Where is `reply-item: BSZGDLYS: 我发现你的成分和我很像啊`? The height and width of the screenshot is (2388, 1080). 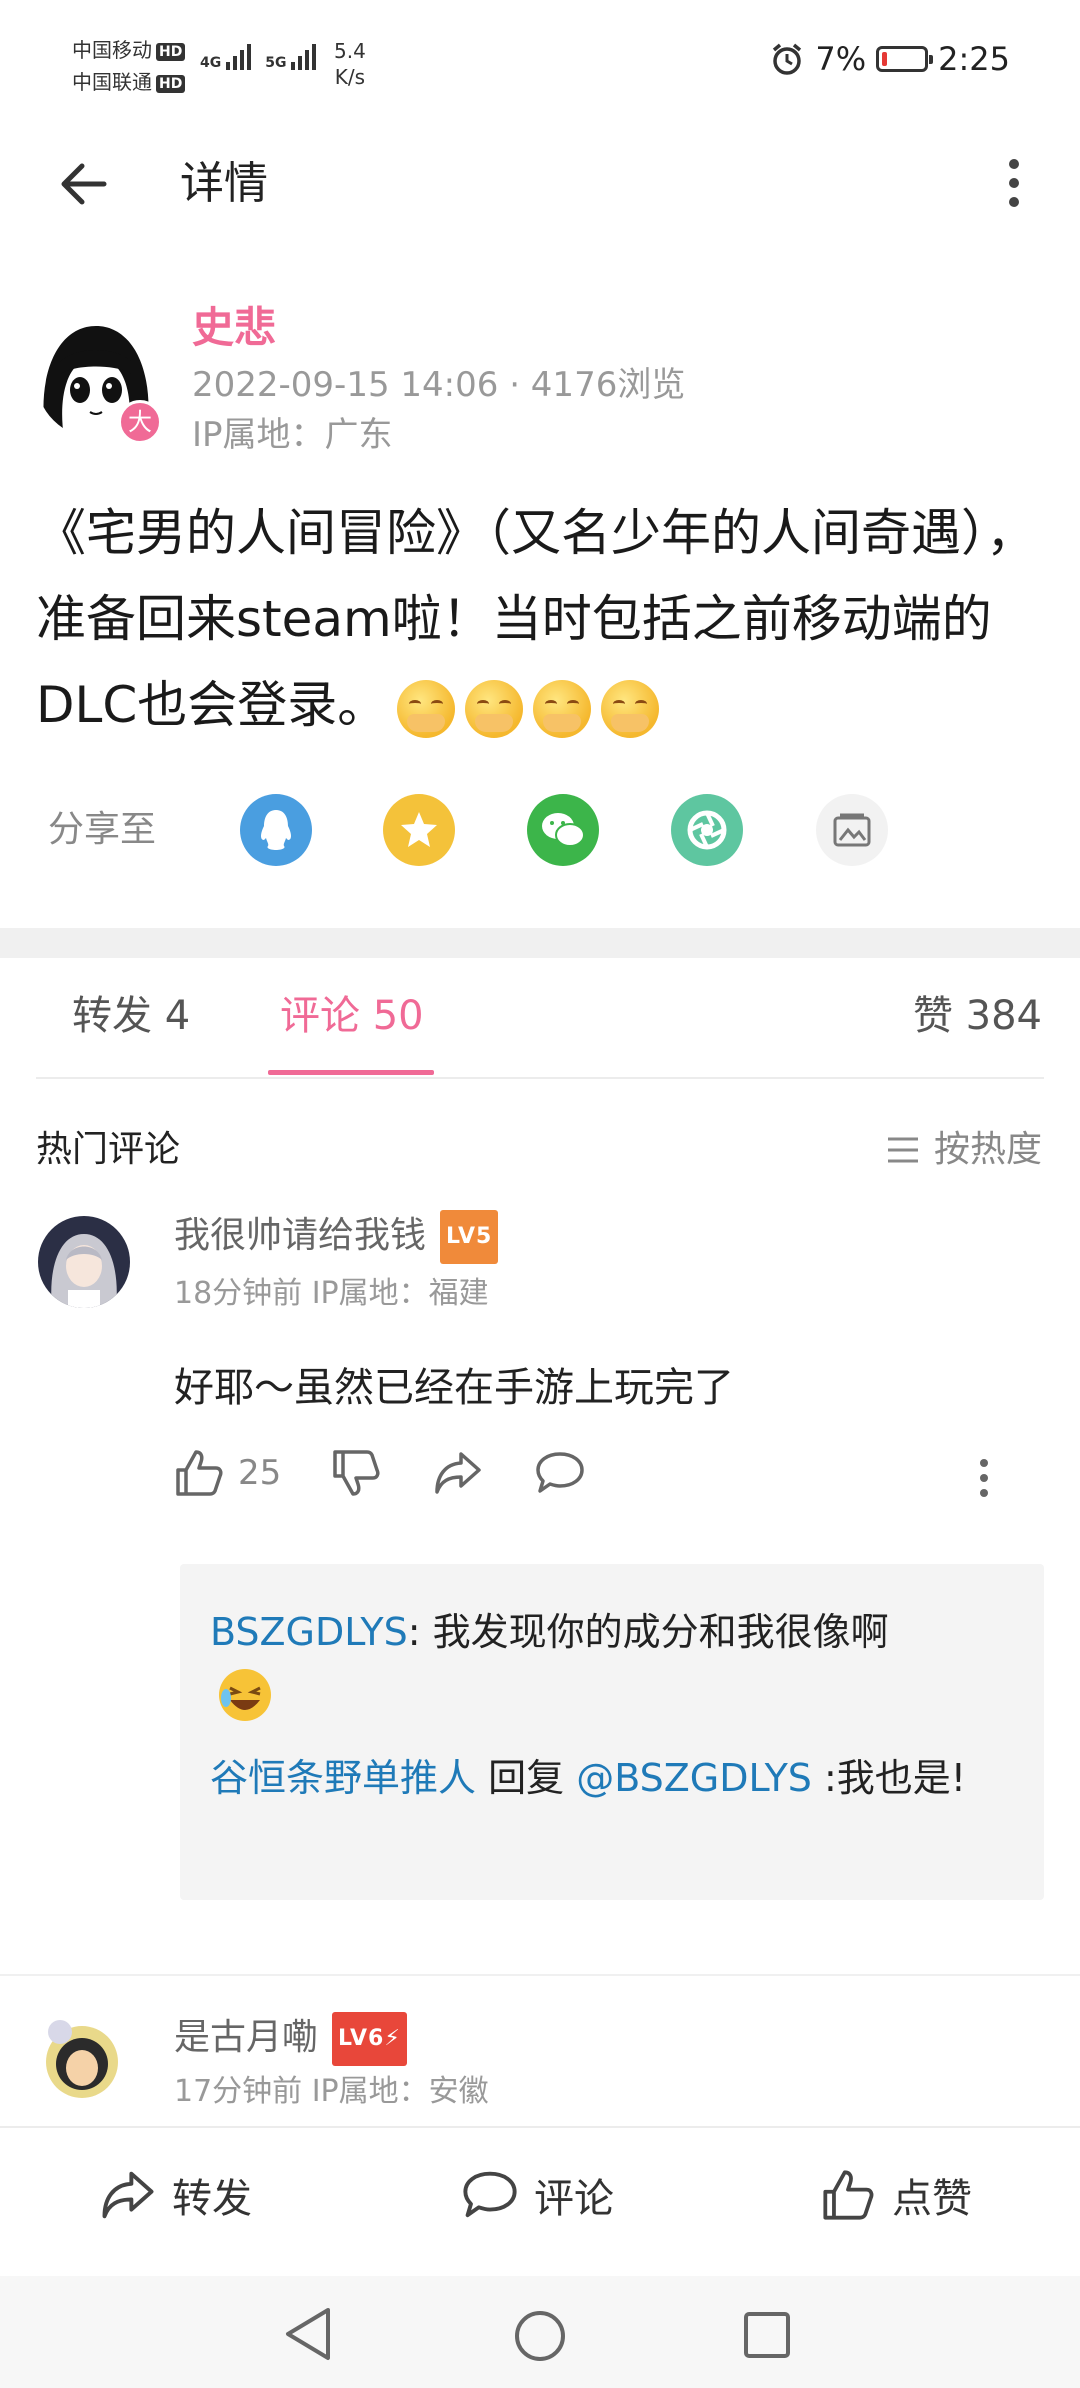
reply-item: BSZGDLYS: 我发现你的成分和我很像啊 is located at coordinates (600, 1632).